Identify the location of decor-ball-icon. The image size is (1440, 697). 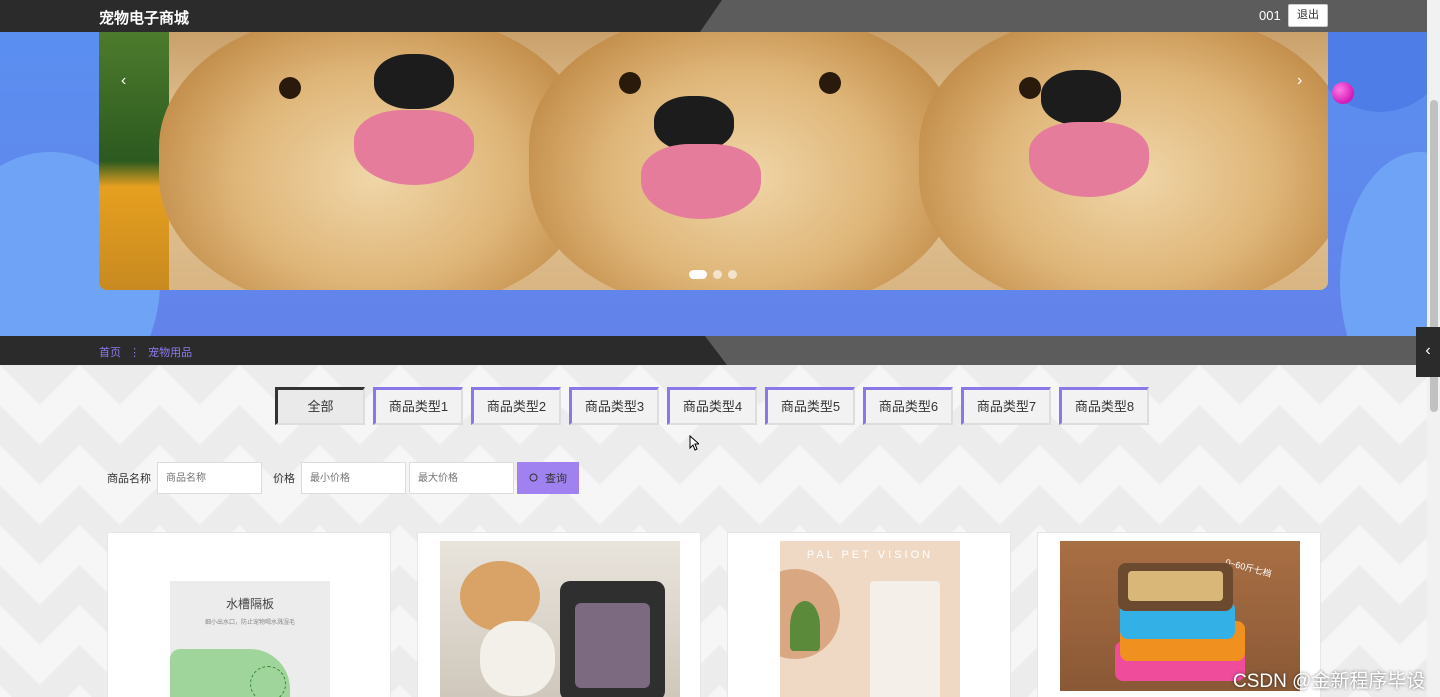
(1343, 93).